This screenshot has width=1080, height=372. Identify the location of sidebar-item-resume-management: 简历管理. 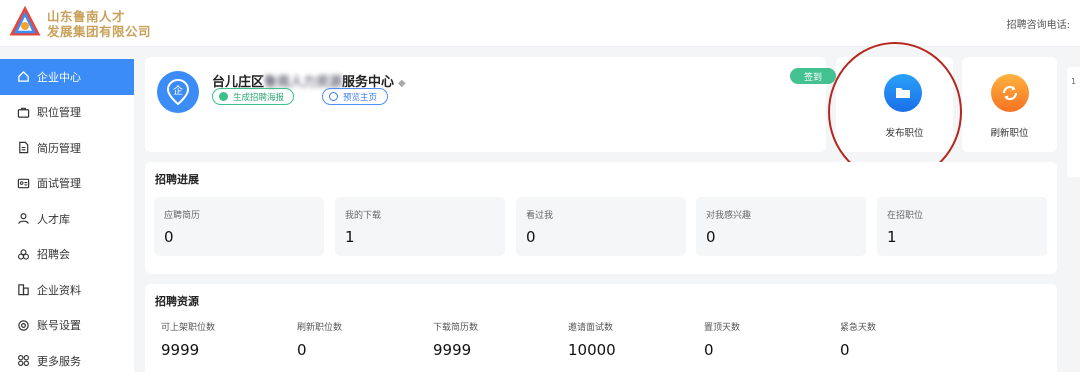
(67, 148).